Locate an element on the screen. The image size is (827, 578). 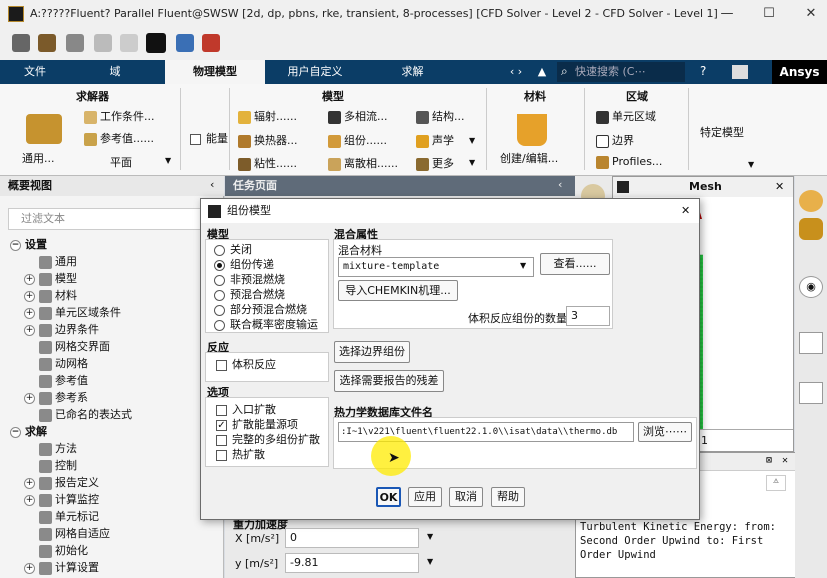
energy-checkbox-box is located at coordinates (195, 139).